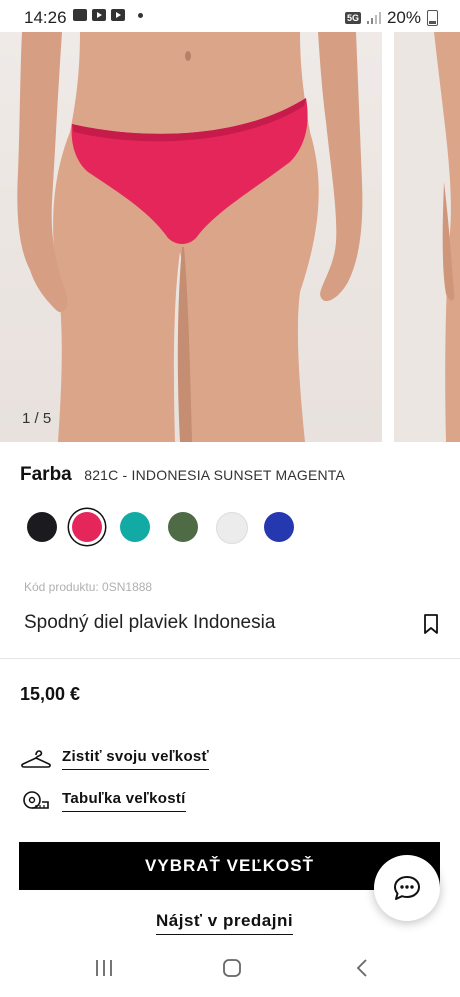 The image size is (460, 997). Describe the element at coordinates (36, 800) in the screenshot. I see `measuring-tape-icon` at that location.